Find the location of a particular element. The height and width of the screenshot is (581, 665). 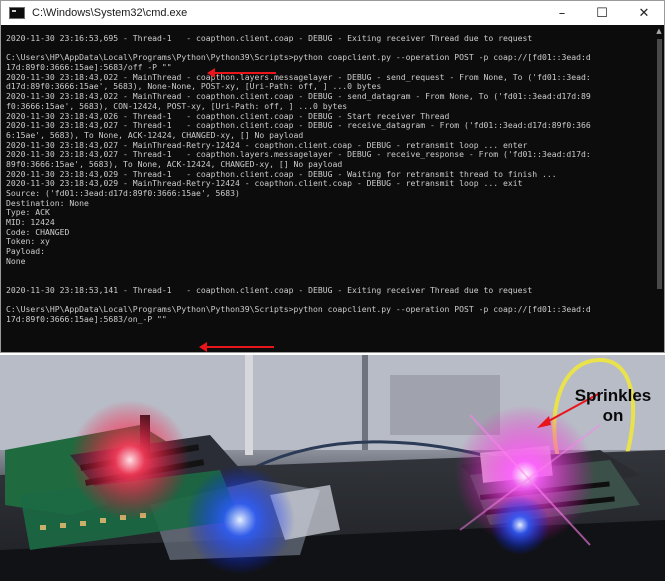

console-line: MID: 12424 is located at coordinates (30, 222).